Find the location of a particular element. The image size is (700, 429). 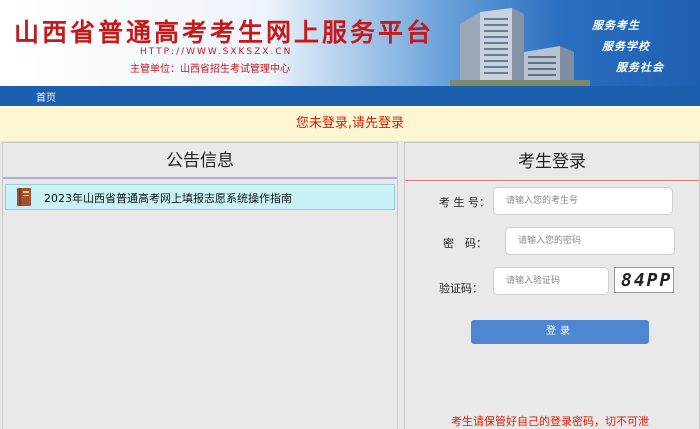

captcha-image: 84PP is located at coordinates (644, 280).